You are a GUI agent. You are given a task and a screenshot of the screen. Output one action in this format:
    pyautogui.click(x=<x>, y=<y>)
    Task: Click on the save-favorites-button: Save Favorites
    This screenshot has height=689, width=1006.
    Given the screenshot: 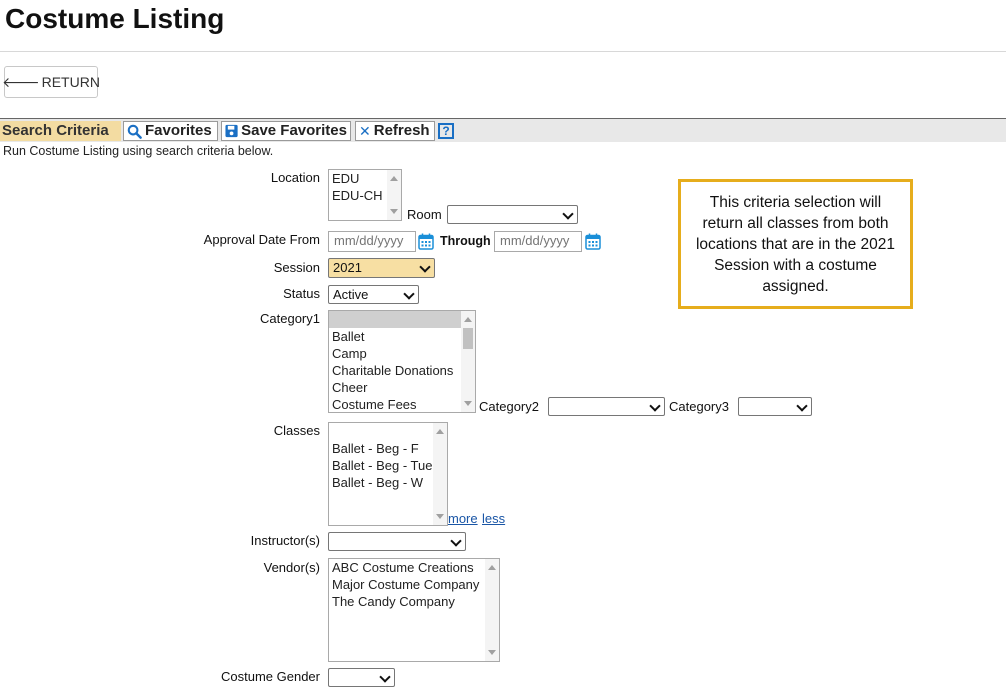 What is the action you would take?
    pyautogui.click(x=286, y=131)
    